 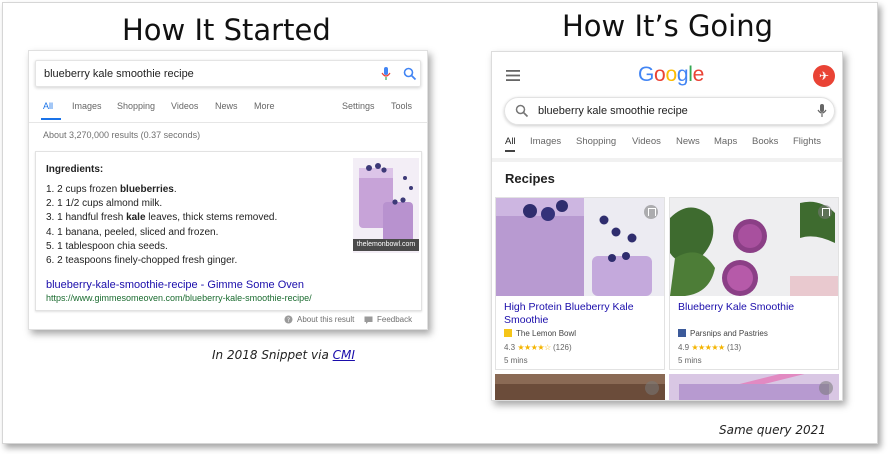 I want to click on cmi-link: CMI, so click(x=344, y=355).